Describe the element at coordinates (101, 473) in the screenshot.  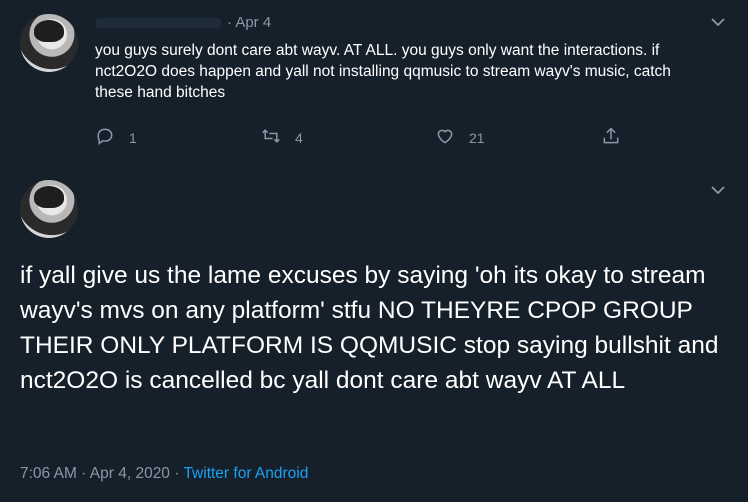
I see `tweet-timestamp: 7:06 AM · Apr 4, 2020 ·` at that location.